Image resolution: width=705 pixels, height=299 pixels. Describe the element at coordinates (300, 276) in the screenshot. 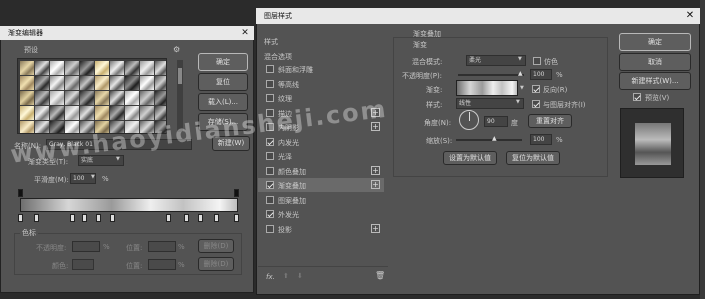

I see `arrow-down-icon: ⬇` at that location.